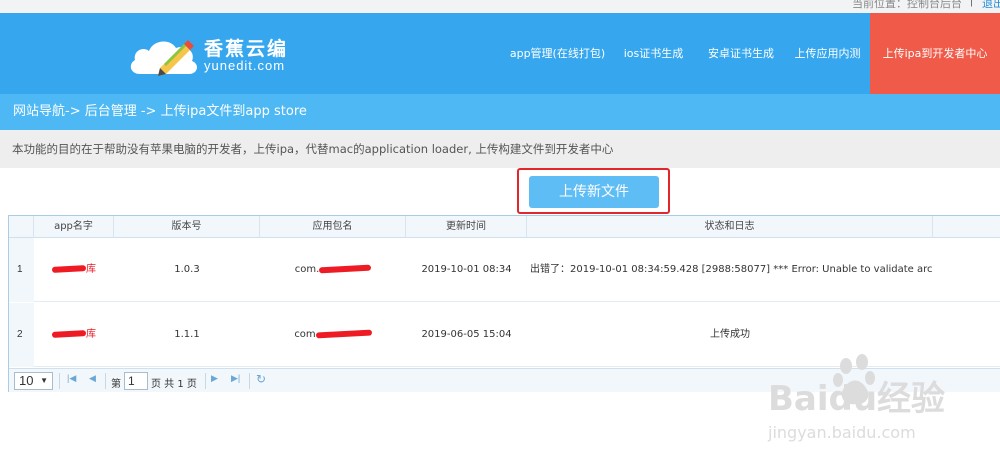  What do you see at coordinates (466, 269) in the screenshot?
I see `cell-updated: 2019-10-01 08:34` at bounding box center [466, 269].